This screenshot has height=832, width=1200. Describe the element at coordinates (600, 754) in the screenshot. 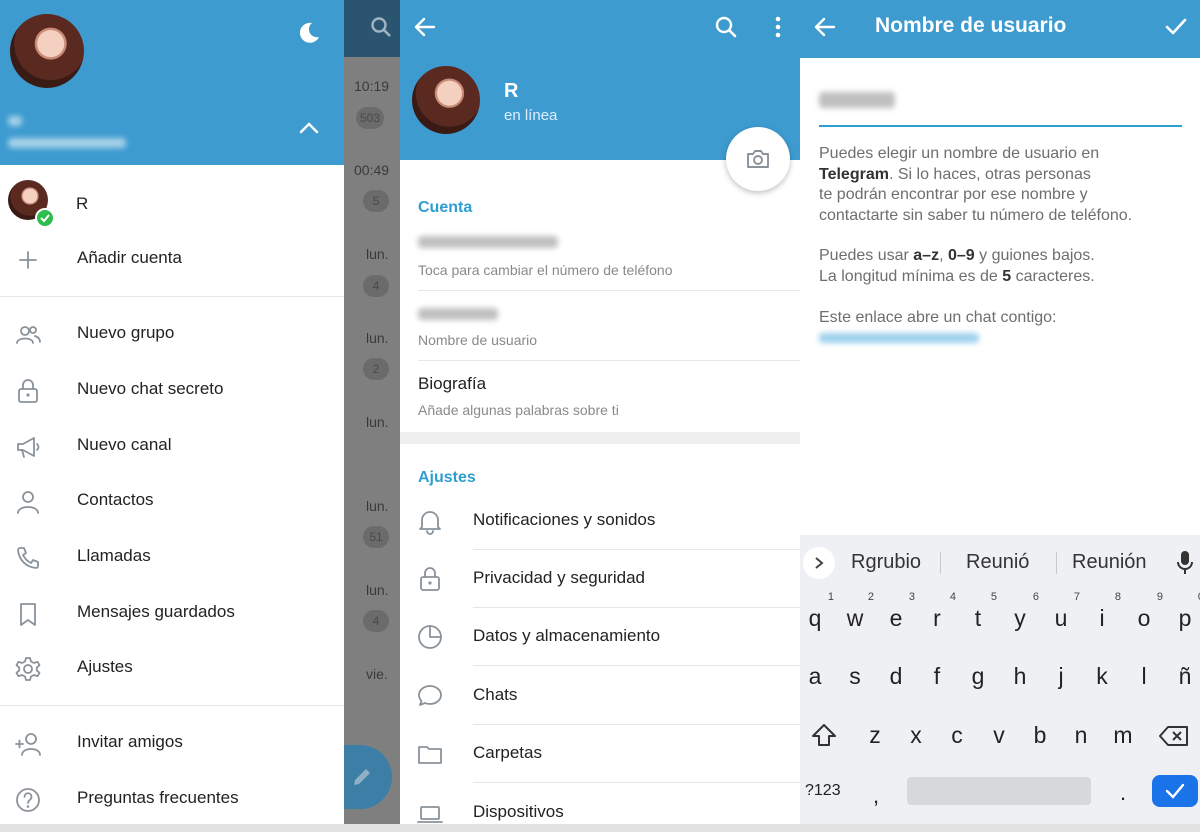

I see `settings-item-folders: Carpetas` at that location.